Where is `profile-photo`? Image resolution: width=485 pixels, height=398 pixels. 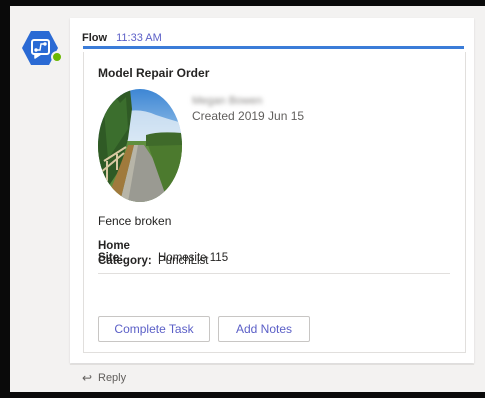
profile-photo is located at coordinates (140, 145).